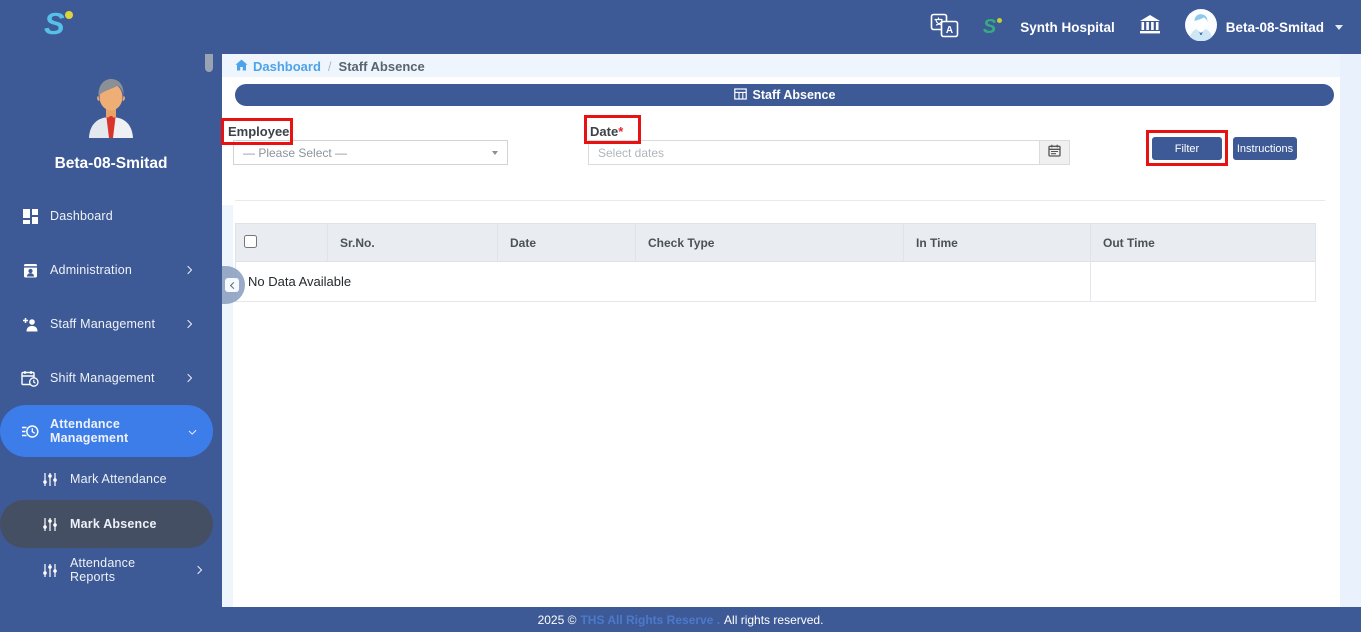  What do you see at coordinates (663, 281) in the screenshot?
I see `empty-message: No Data Available` at bounding box center [663, 281].